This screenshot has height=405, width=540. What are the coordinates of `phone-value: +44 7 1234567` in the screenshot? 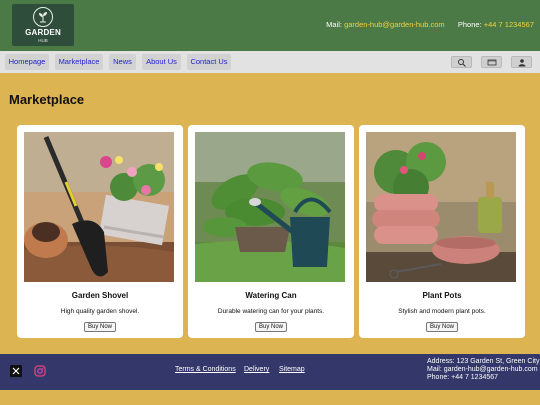 It's located at (509, 24).